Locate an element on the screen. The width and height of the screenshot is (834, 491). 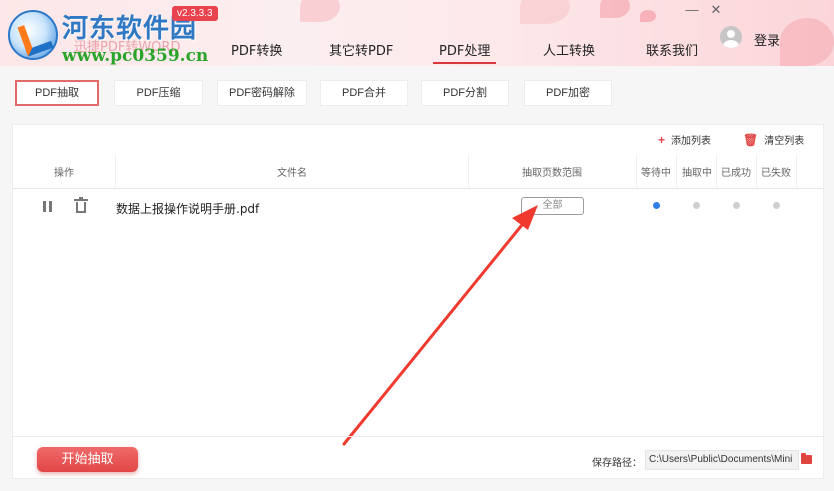
status-waiting-dot is located at coordinates (656, 205).